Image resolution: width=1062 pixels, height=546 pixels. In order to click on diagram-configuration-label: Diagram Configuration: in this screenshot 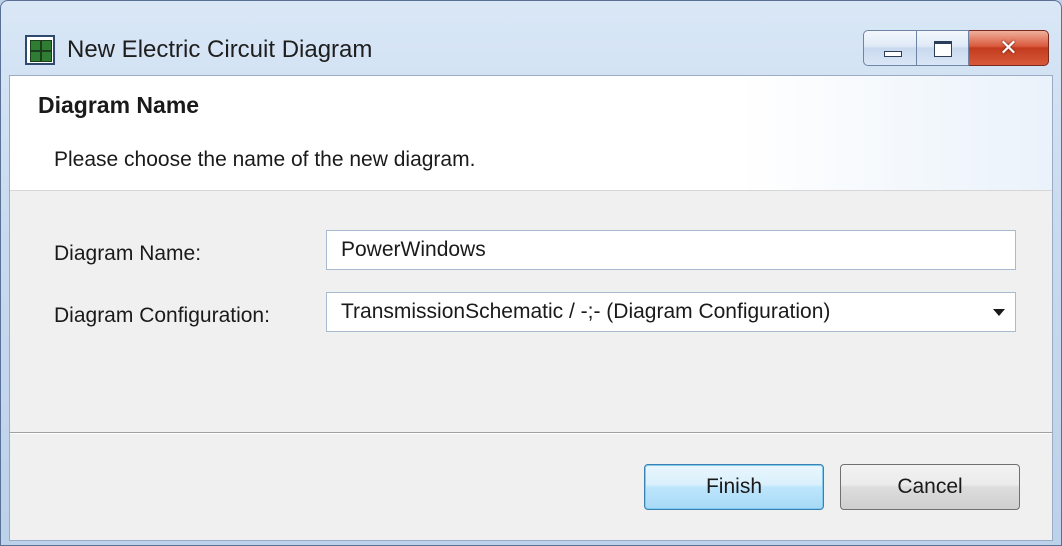, I will do `click(162, 315)`.